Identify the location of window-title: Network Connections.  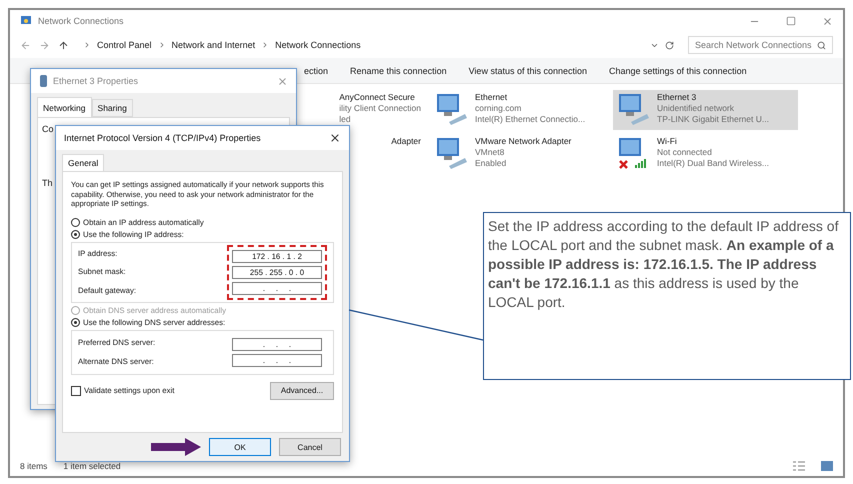
(81, 21).